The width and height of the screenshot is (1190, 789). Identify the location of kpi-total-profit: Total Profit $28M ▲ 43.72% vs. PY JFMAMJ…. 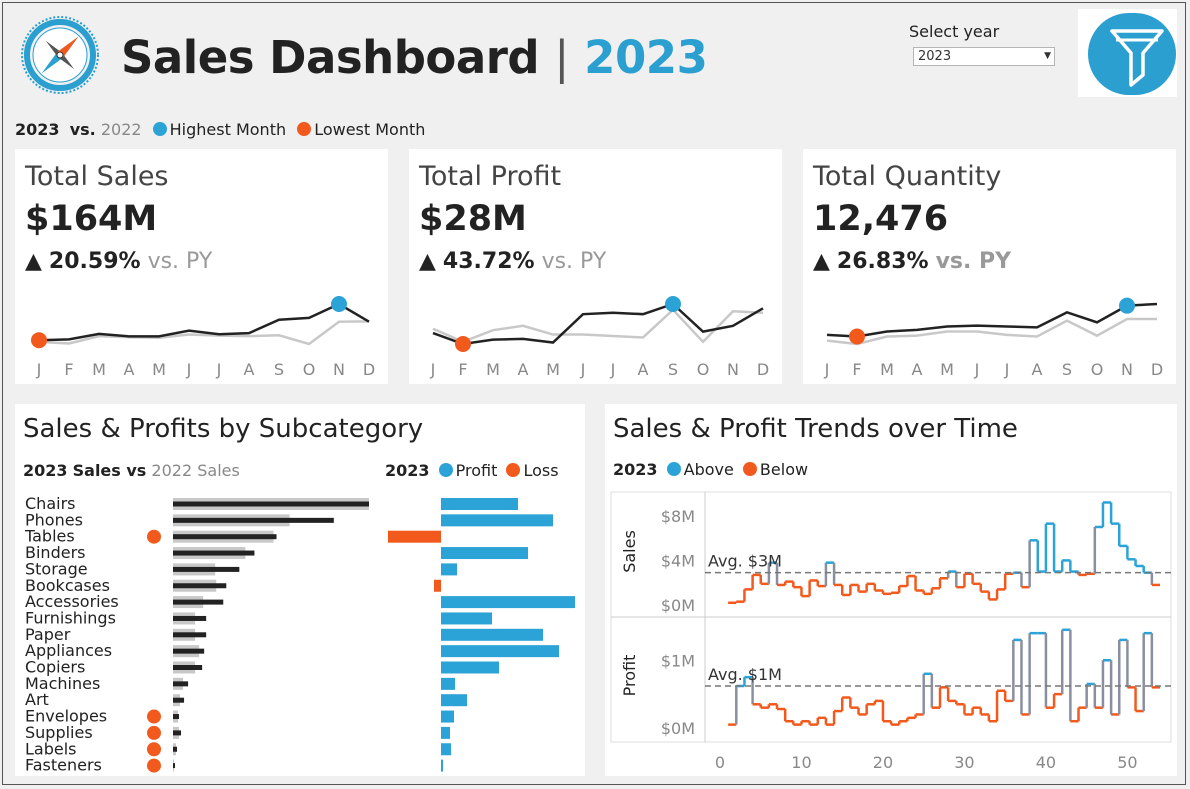
(595, 266).